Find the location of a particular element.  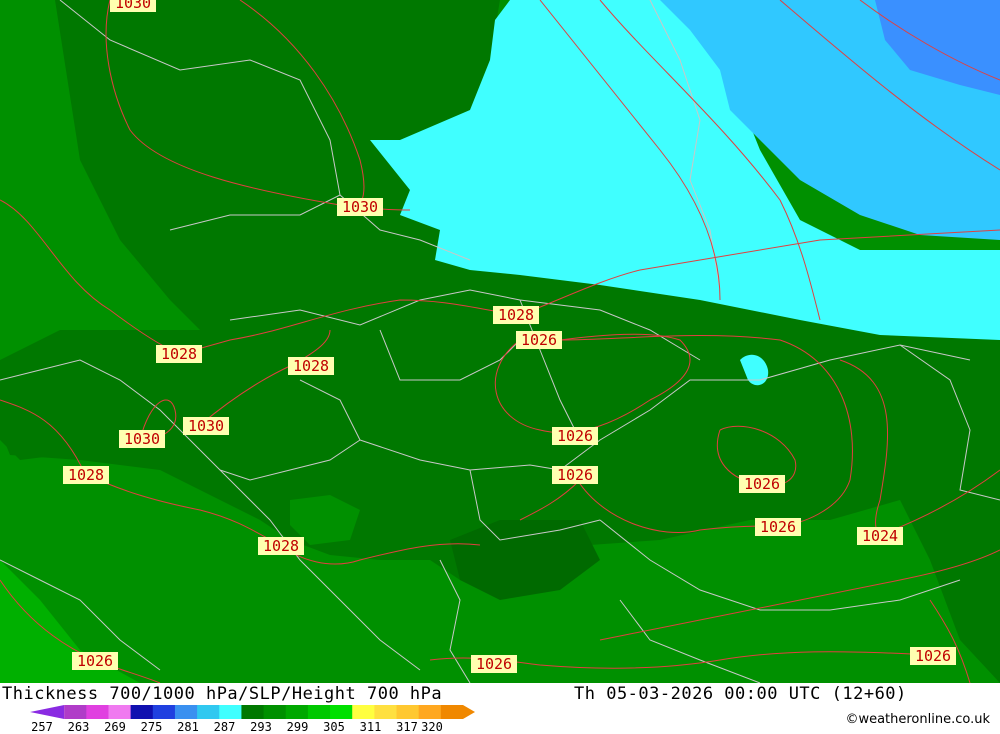

color-scale-tick: 269 is located at coordinates (115, 727).